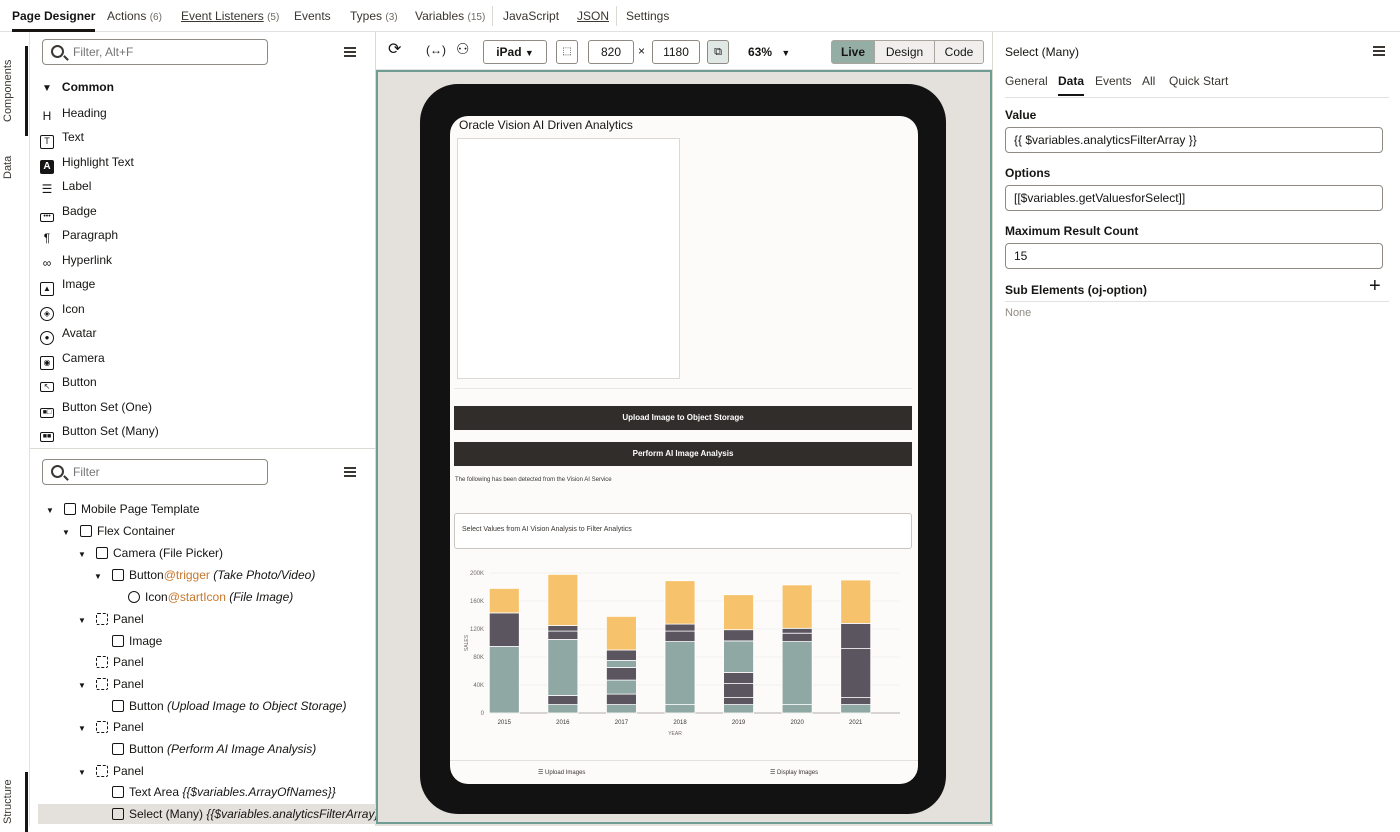  What do you see at coordinates (73, 113) in the screenshot?
I see `component-heading: H Heading` at bounding box center [73, 113].